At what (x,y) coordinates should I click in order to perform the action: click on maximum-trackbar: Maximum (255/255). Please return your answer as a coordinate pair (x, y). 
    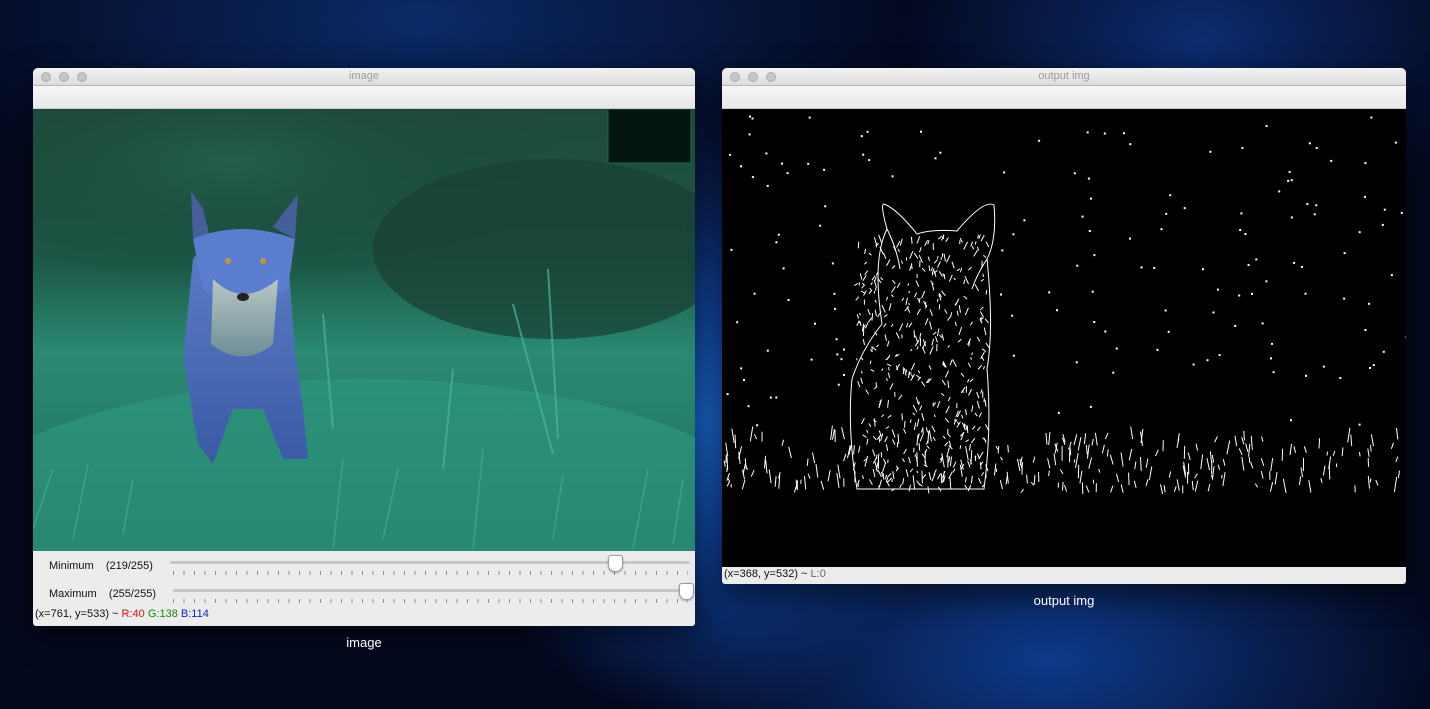
    Looking at the image, I should click on (364, 593).